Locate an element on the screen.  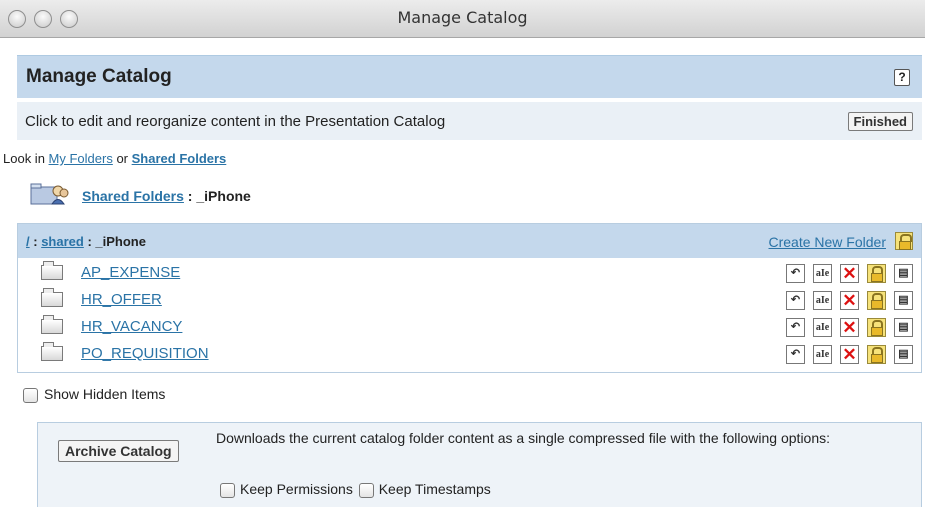
path-shared-link: shared is located at coordinates (62, 241).